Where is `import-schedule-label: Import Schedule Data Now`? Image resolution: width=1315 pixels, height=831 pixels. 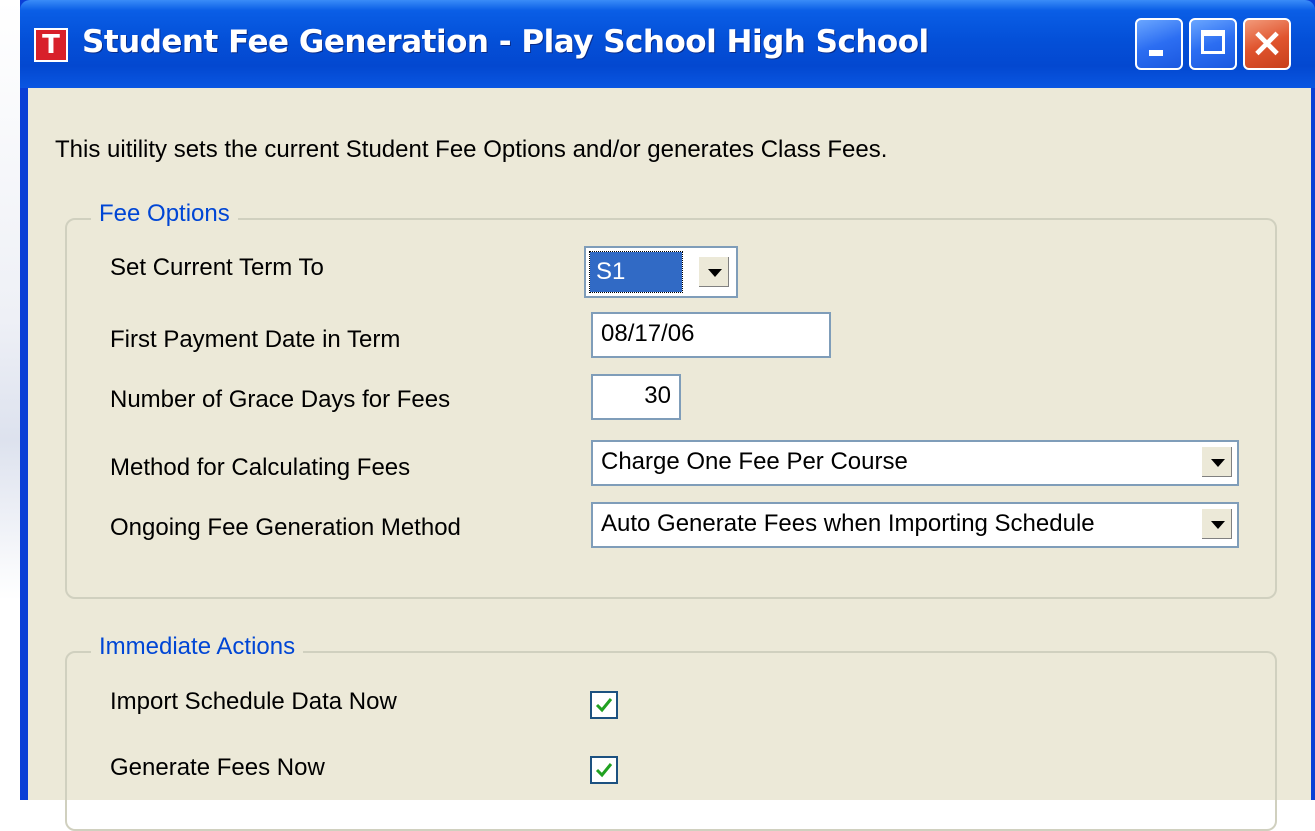
import-schedule-label: Import Schedule Data Now is located at coordinates (253, 701).